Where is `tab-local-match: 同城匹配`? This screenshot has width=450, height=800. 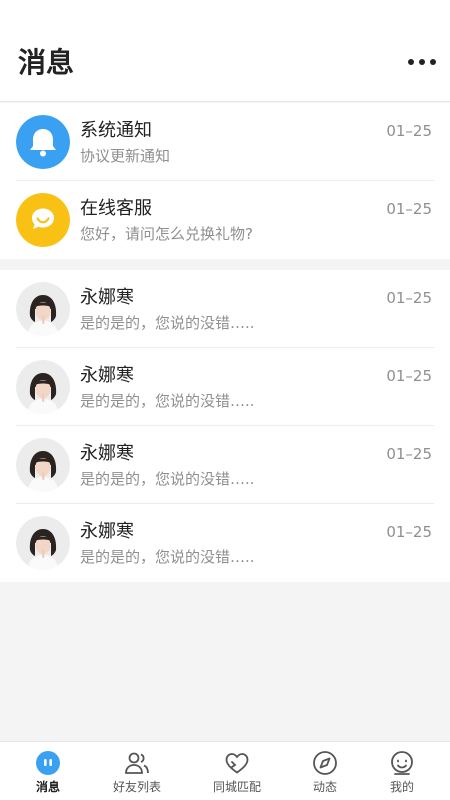 tab-local-match: 同城匹配 is located at coordinates (237, 771).